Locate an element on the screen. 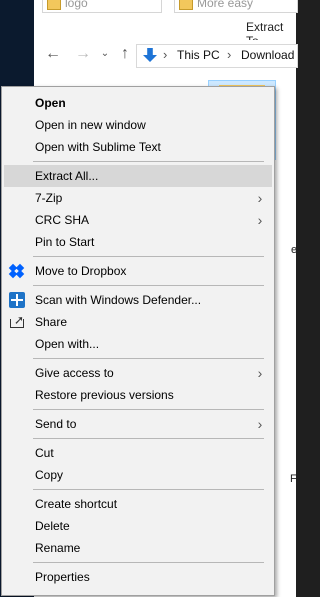 This screenshot has height=597, width=320. menu-item-7-zip: 7-Zip › is located at coordinates (138, 198).